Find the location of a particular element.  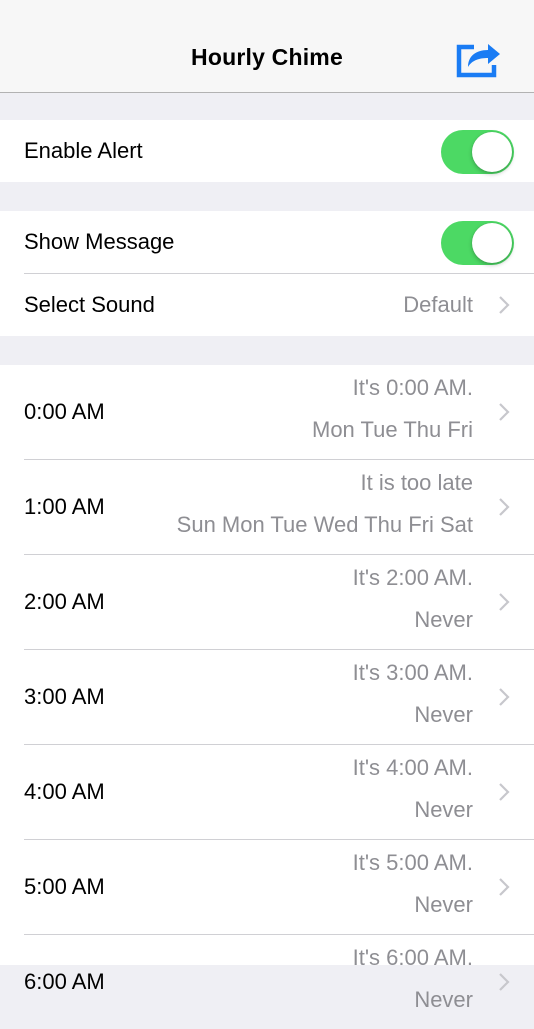

enable-alert-row: Enable Alert is located at coordinates (267, 151).